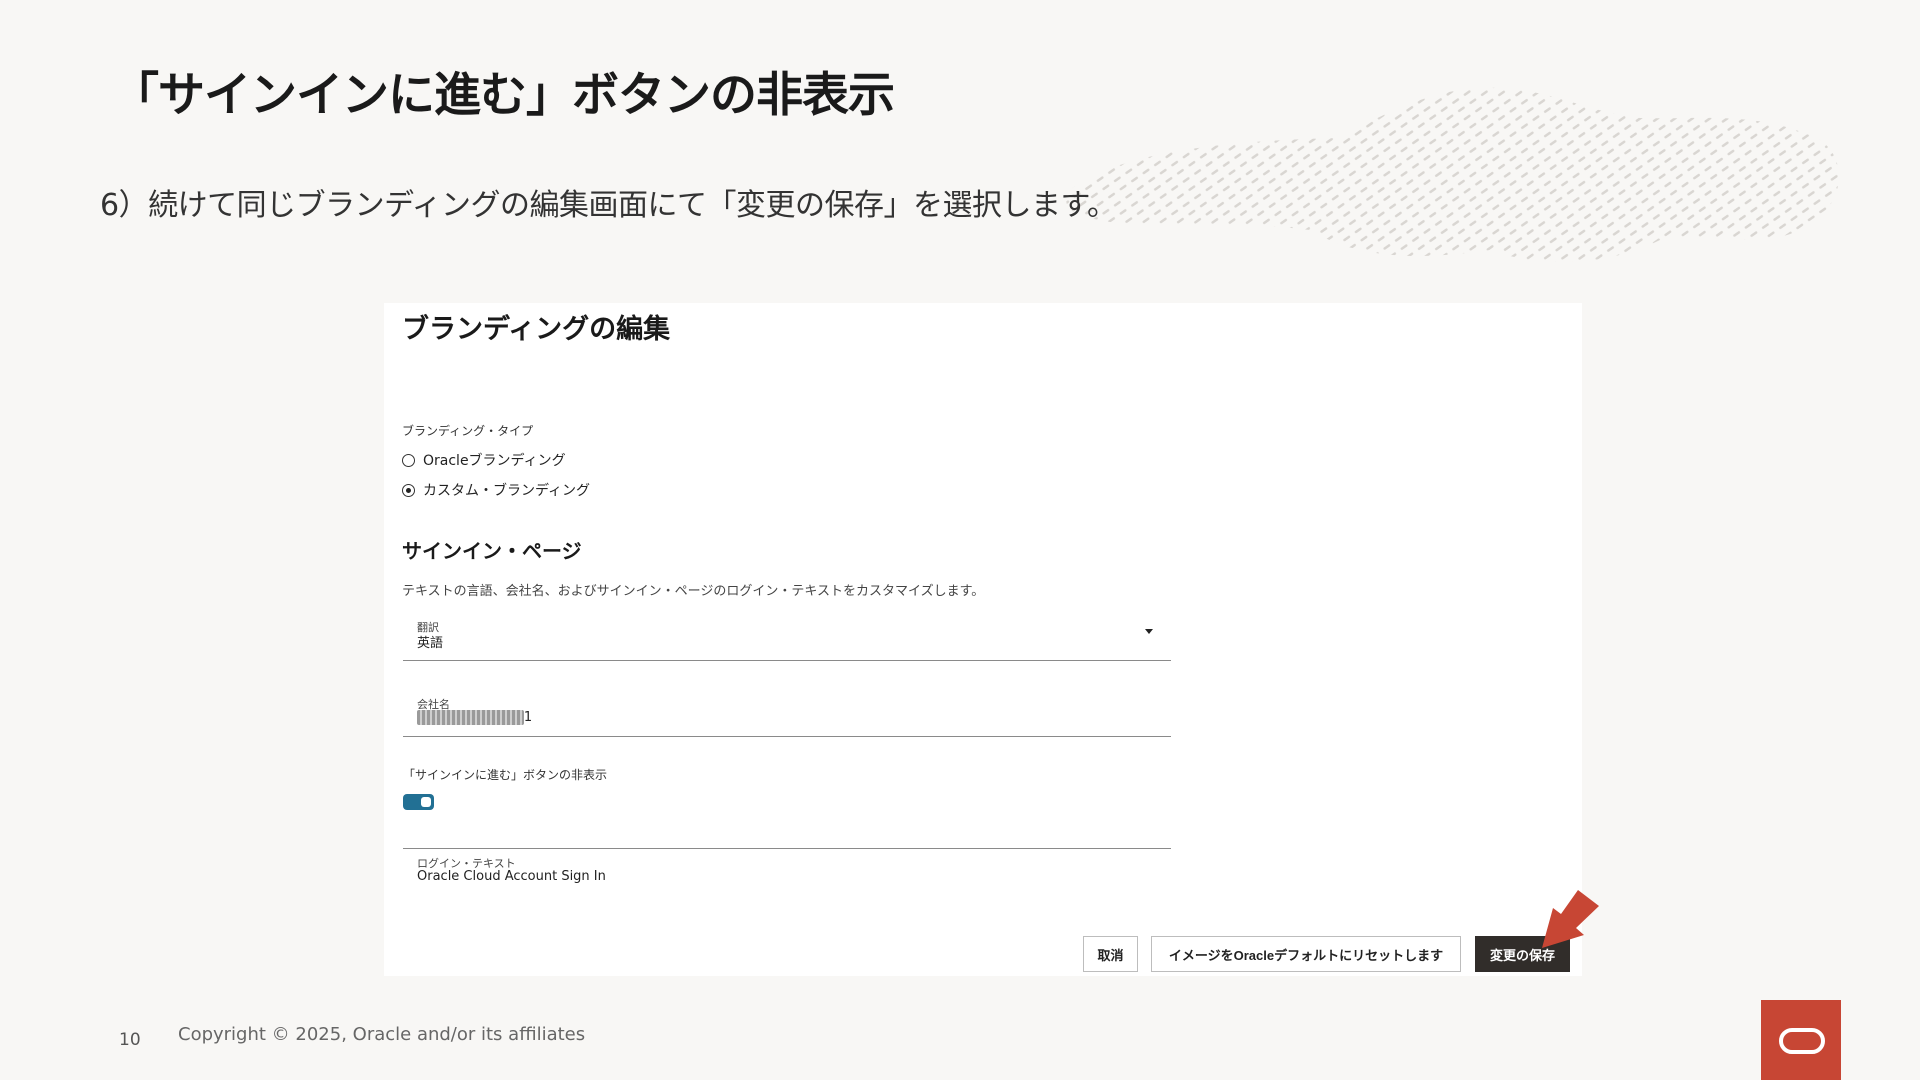 The width and height of the screenshot is (1920, 1080). I want to click on login-text-value: Oracle Cloud Account Sign In, so click(511, 876).